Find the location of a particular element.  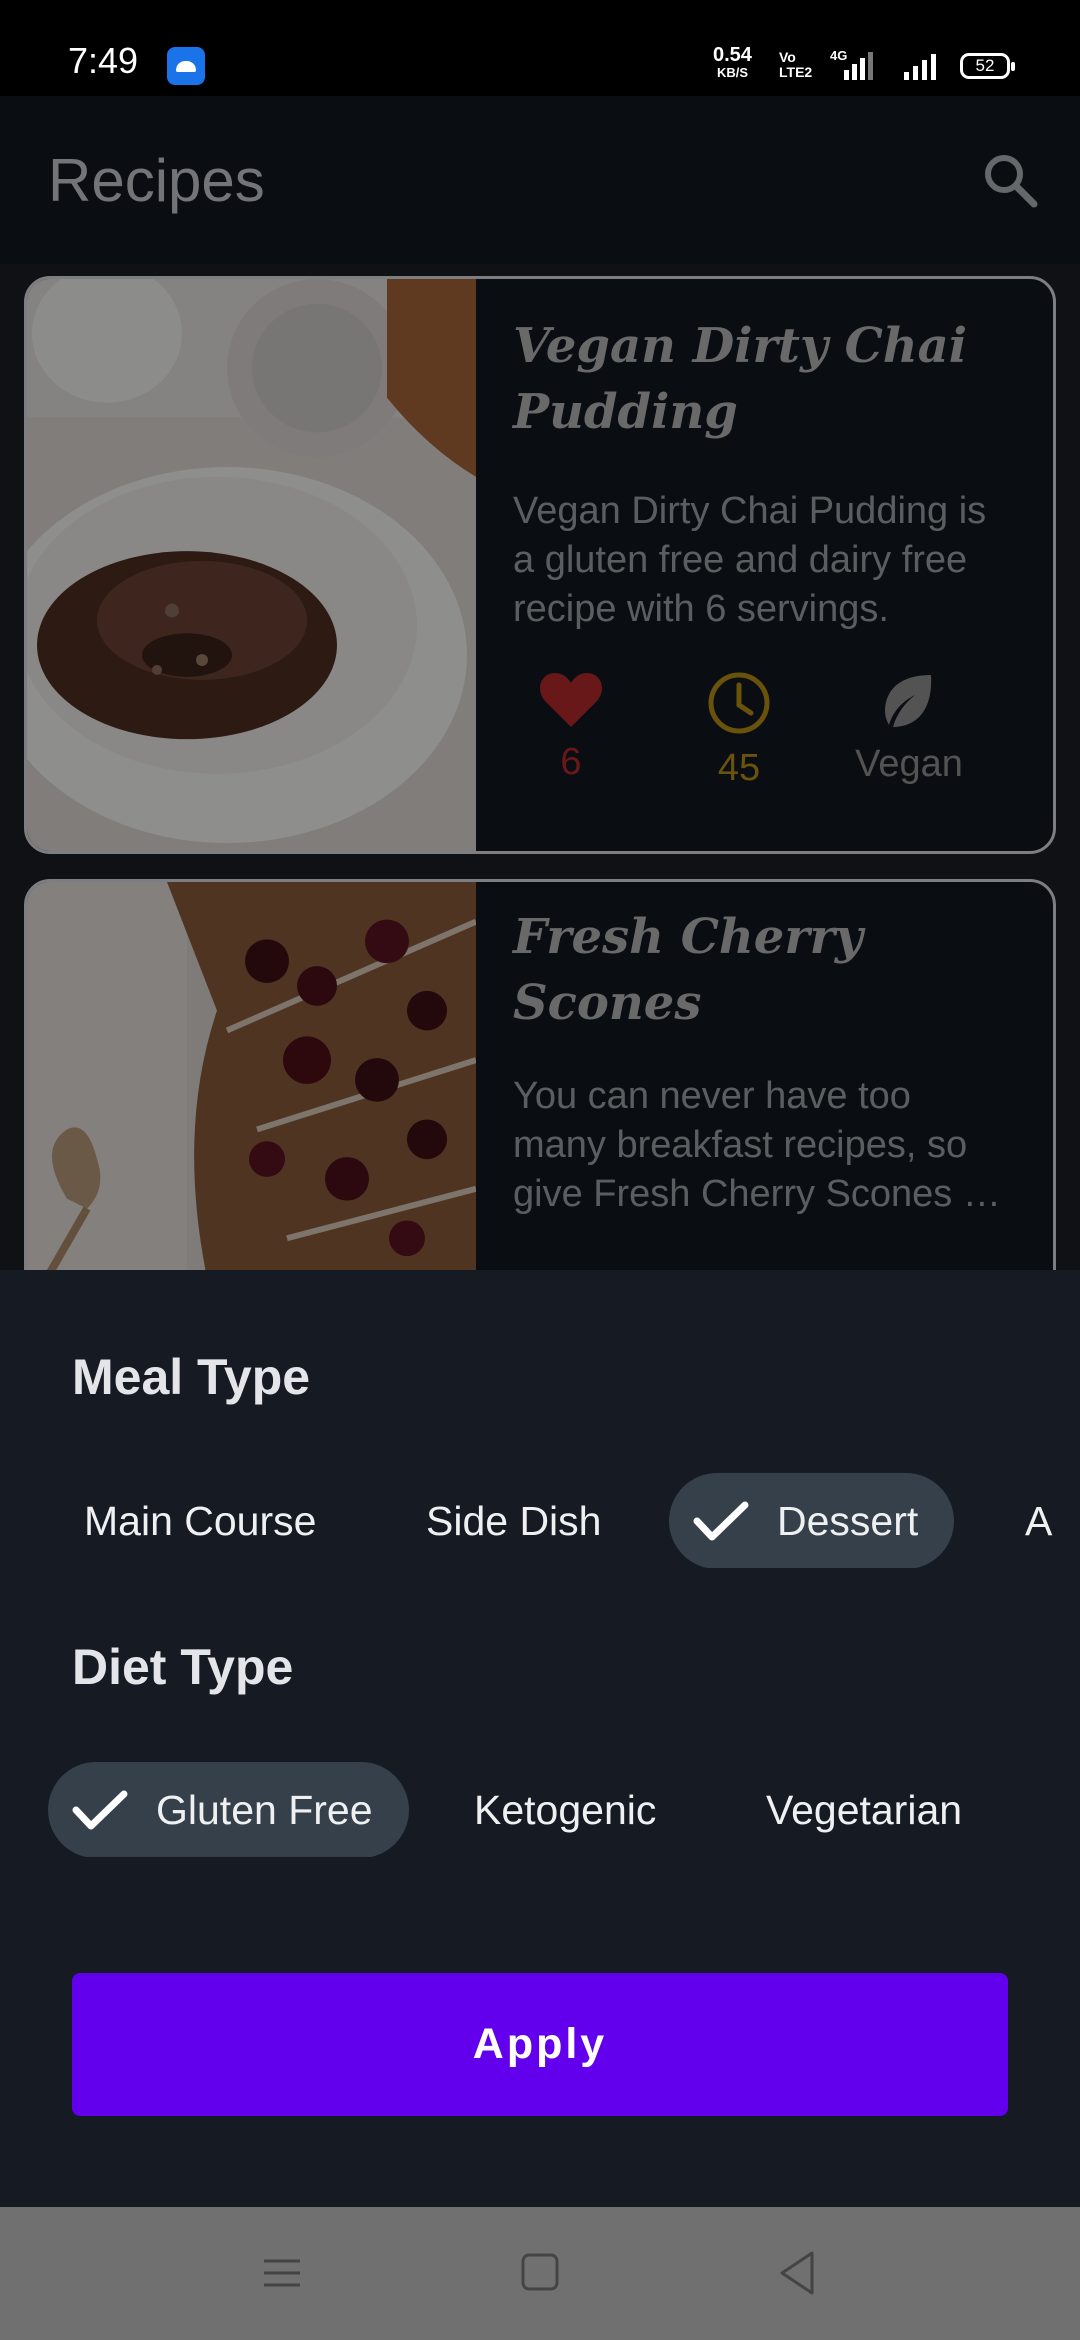

meal-type-chips: Main Course Side Dish Dessert A is located at coordinates (540, 1518).